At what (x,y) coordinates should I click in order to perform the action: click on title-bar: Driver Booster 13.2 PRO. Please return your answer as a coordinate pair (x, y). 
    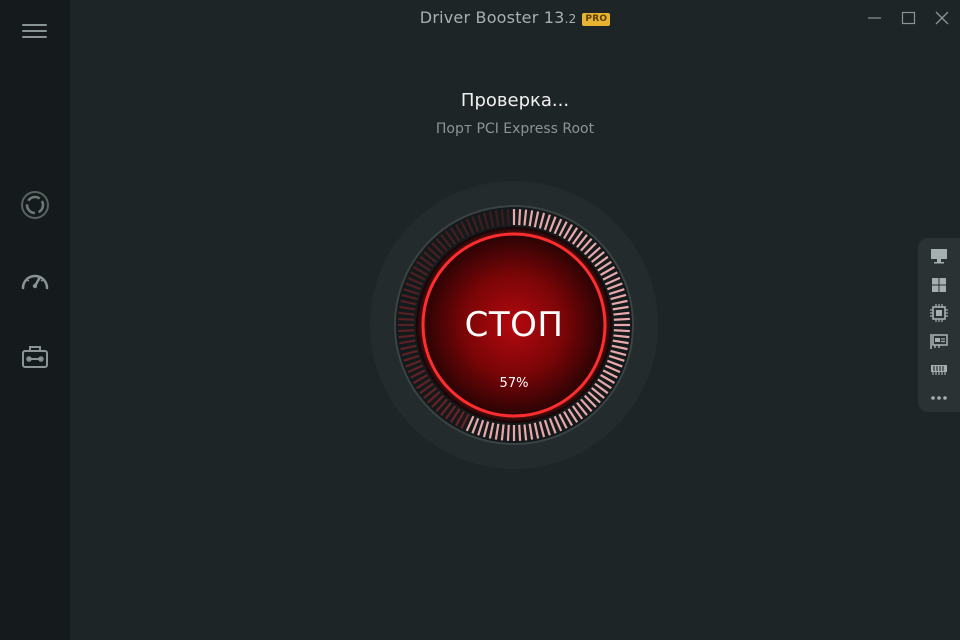
    Looking at the image, I should click on (515, 18).